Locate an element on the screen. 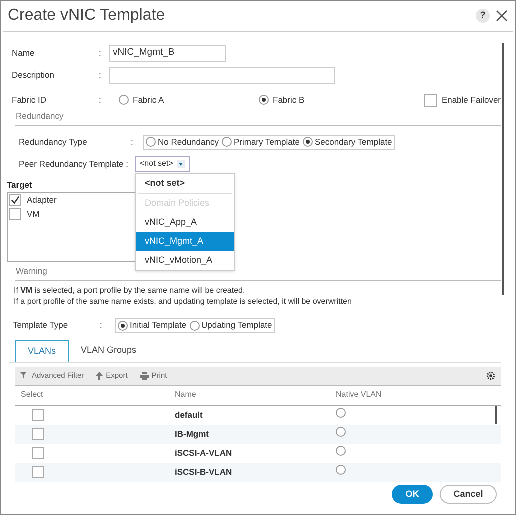 This screenshot has width=516, height=515. menu-item: vNIC_App_A is located at coordinates (185, 222).